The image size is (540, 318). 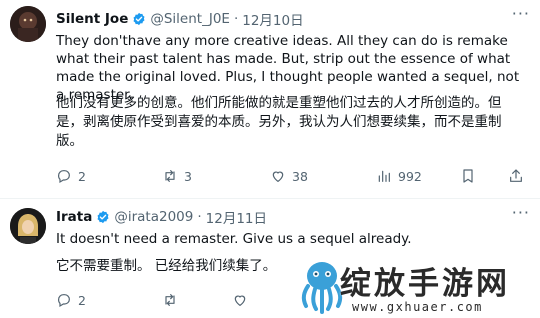 What do you see at coordinates (92, 19) in the screenshot?
I see `author-name: Silent Joe` at bounding box center [92, 19].